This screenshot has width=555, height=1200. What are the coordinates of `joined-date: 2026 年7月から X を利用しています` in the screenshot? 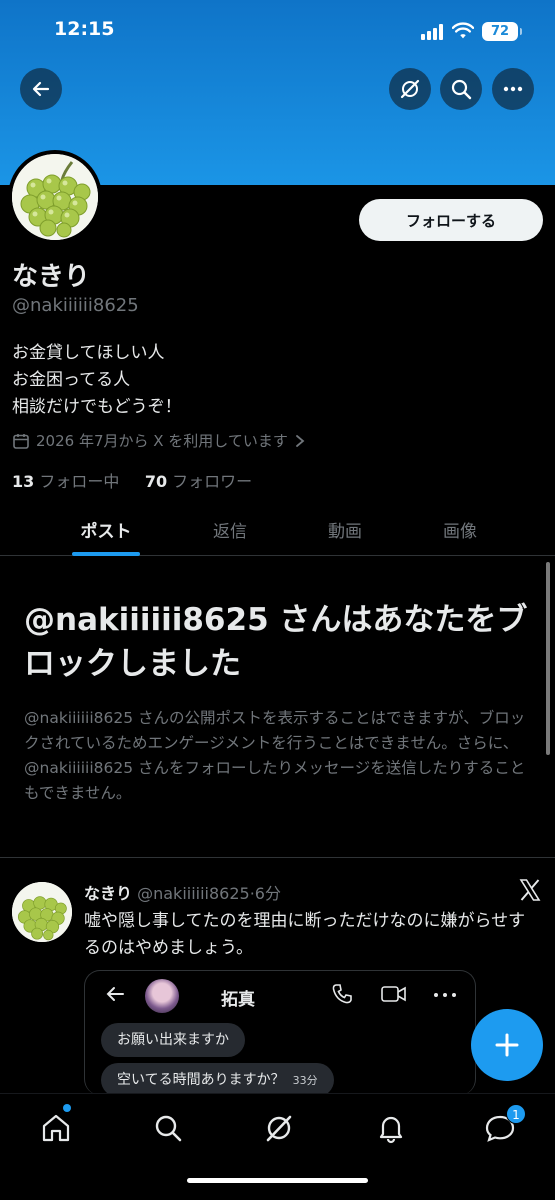 It's located at (159, 440).